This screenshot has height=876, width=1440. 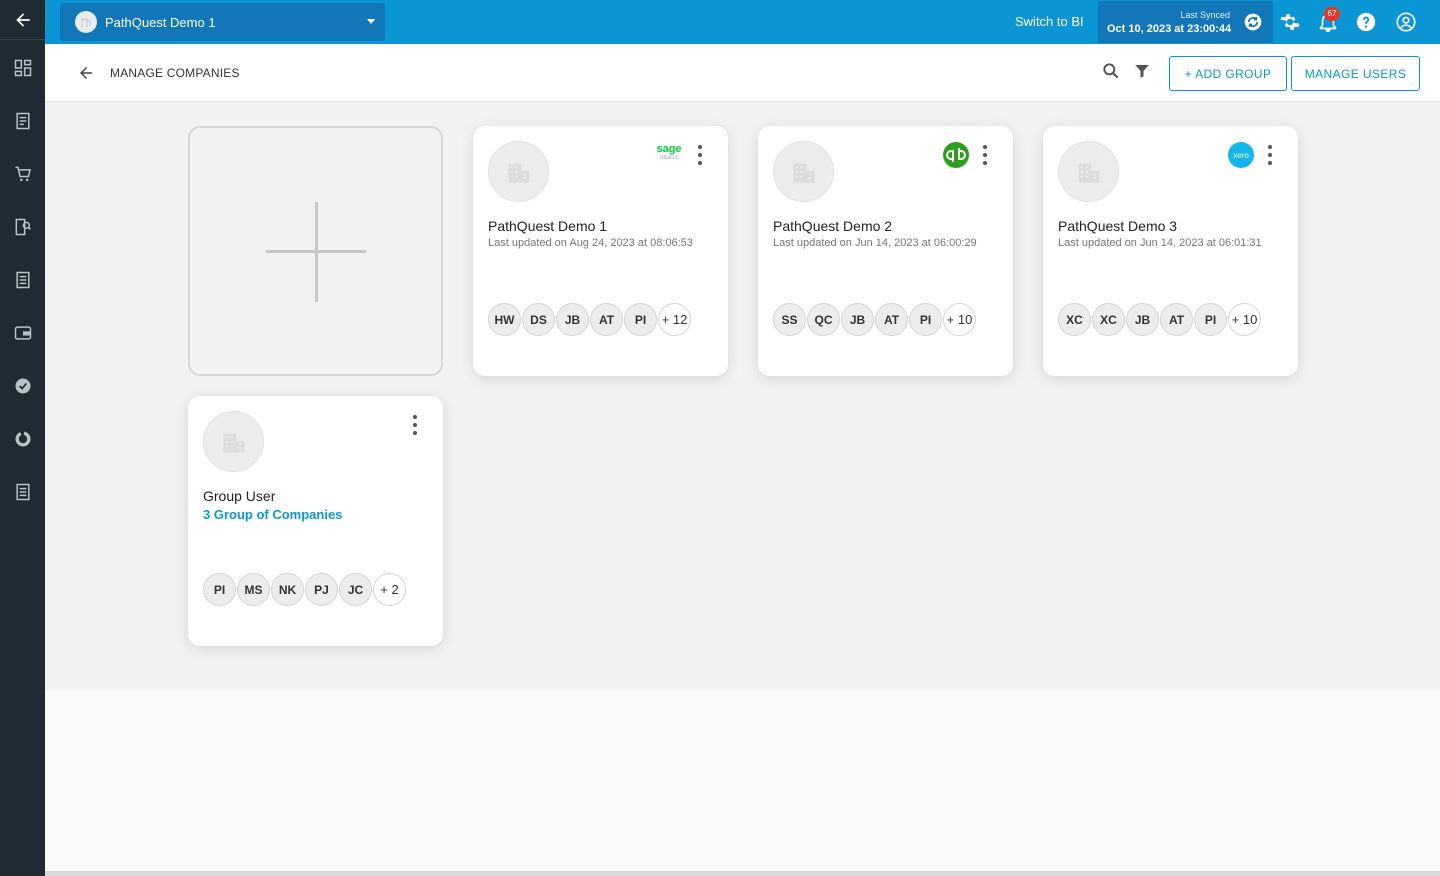 I want to click on report-icon, so click(x=22, y=120).